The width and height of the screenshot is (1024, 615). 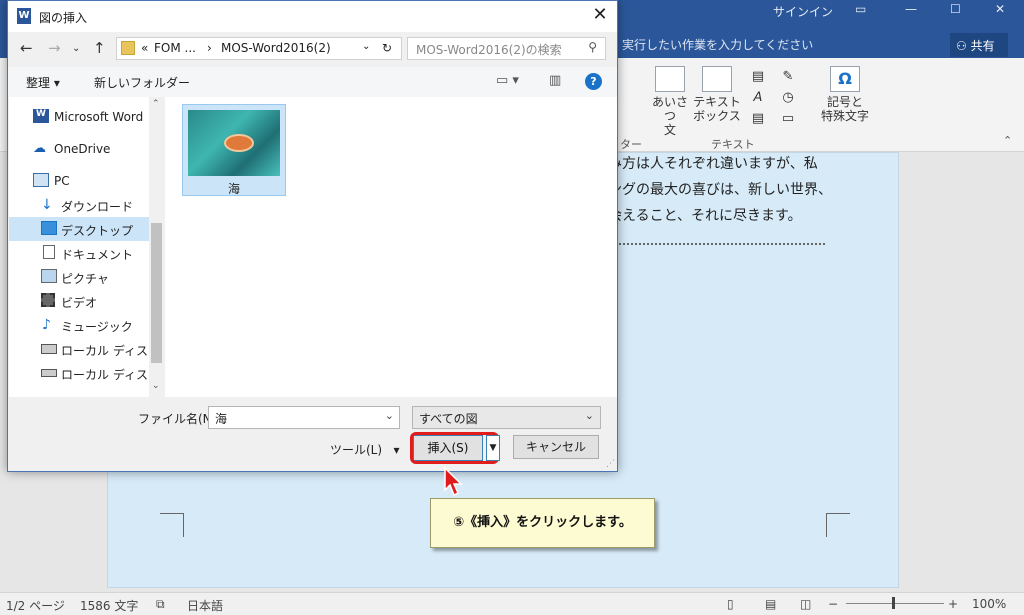 What do you see at coordinates (54, 48) in the screenshot?
I see `forward-arrow-icon: →` at bounding box center [54, 48].